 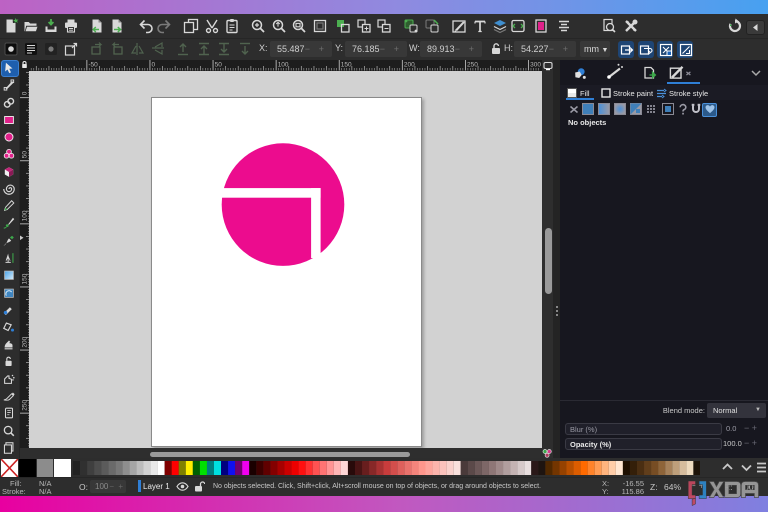 What do you see at coordinates (93, 65) in the screenshot?
I see `svg-text: -50` at bounding box center [93, 65].